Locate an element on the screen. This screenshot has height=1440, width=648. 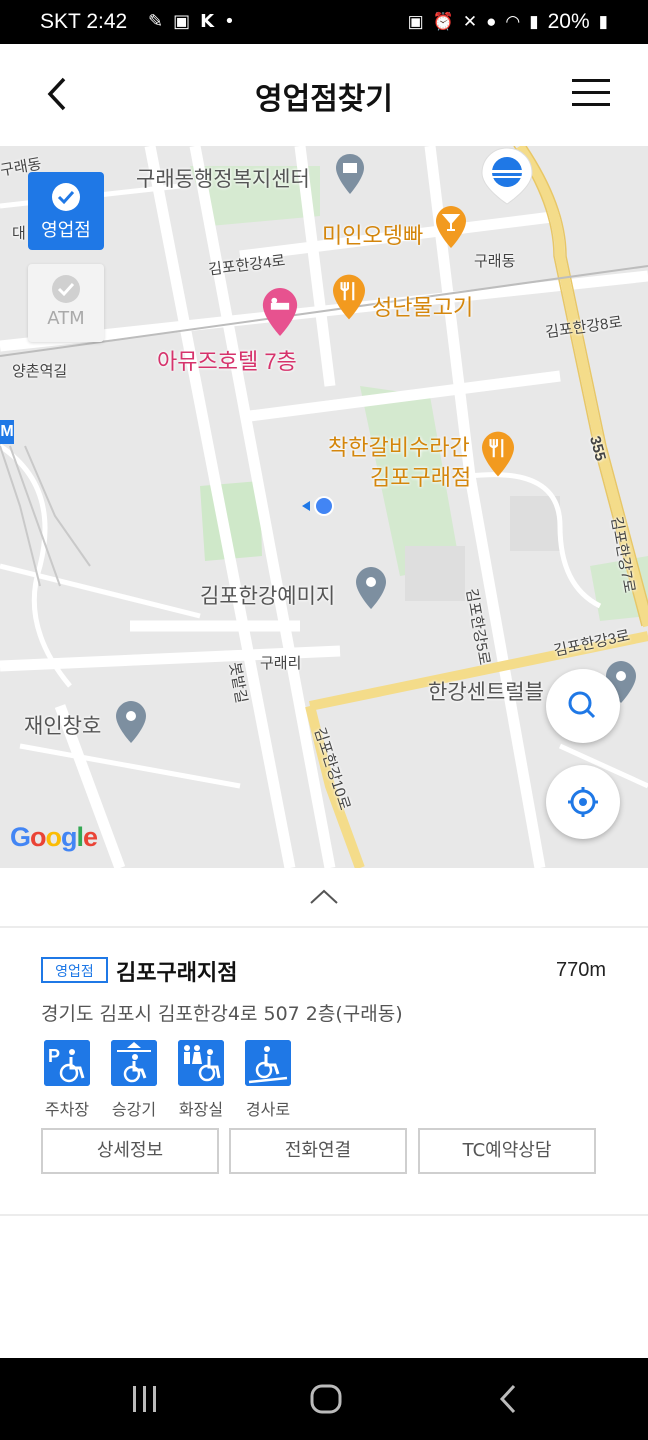
branch-distance: 770m is located at coordinates (580, 970).